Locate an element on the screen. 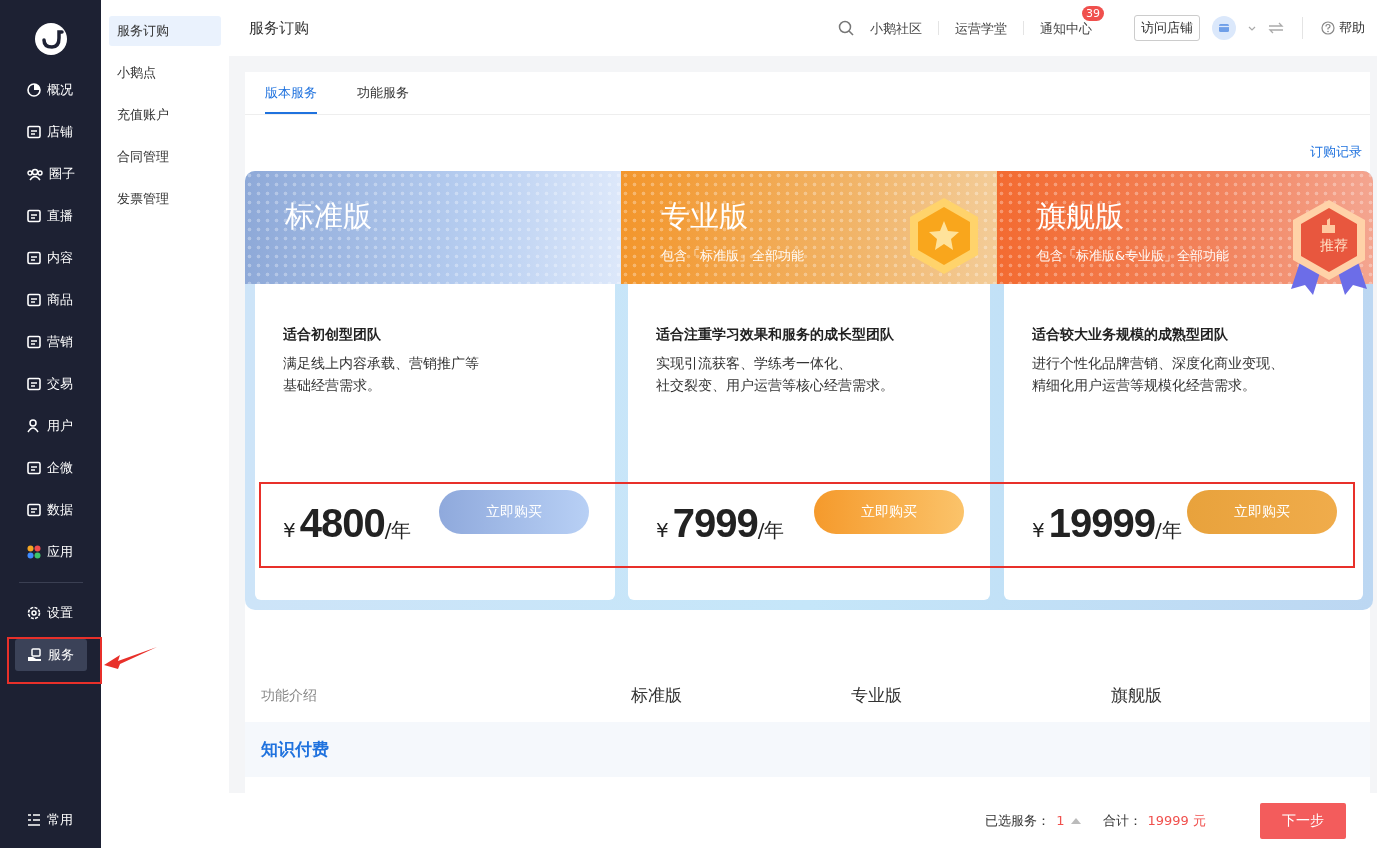 This screenshot has height=848, width=1377. plan-description: 进行个性化品牌营销、深度化商业变现、 is located at coordinates (1158, 363).